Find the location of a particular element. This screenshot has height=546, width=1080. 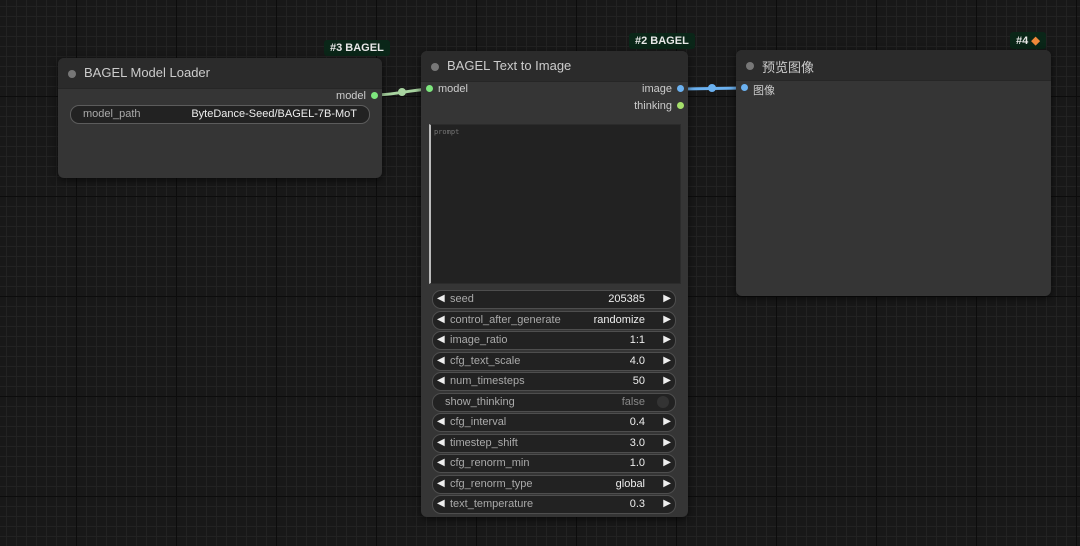

widget-value: randomize is located at coordinates (619, 319).